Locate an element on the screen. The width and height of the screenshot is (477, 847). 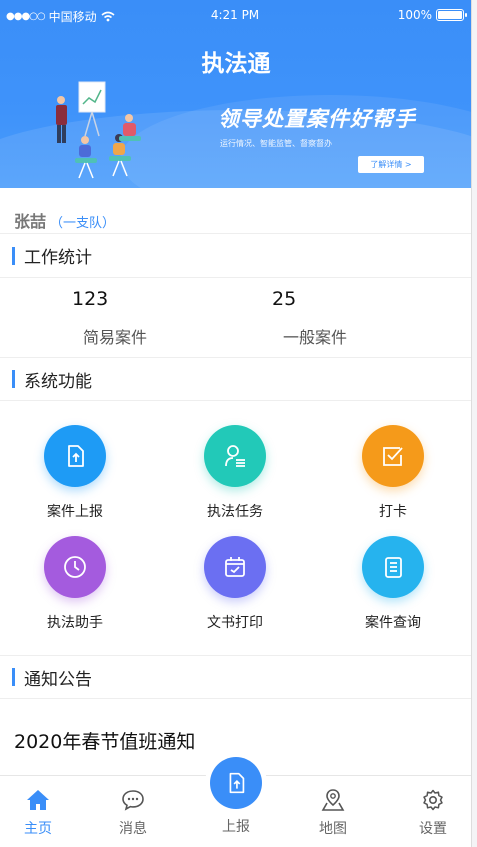
message-icon is located at coordinates (133, 800).